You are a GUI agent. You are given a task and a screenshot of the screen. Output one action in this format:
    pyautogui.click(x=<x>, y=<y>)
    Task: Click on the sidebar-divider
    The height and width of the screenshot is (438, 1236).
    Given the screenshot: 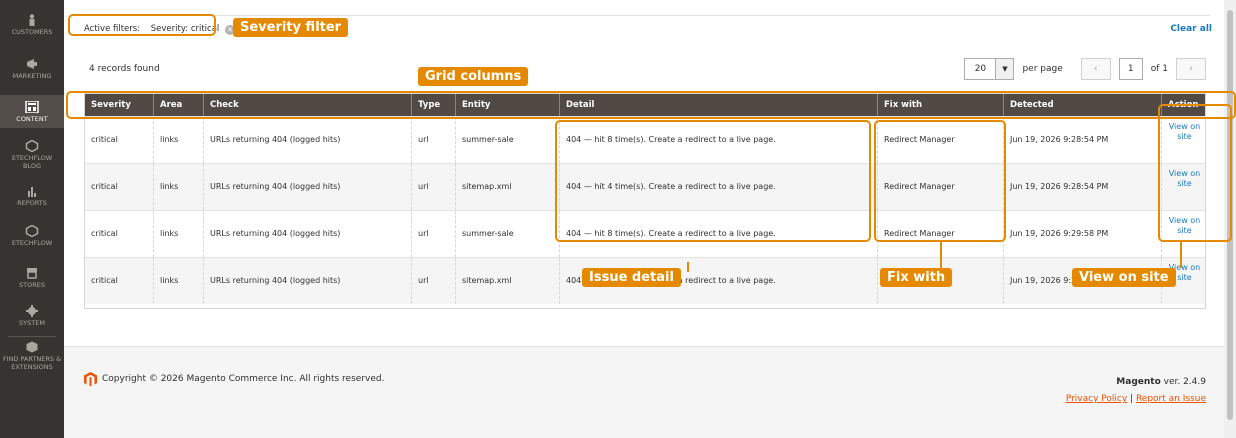 What is the action you would take?
    pyautogui.click(x=32, y=336)
    